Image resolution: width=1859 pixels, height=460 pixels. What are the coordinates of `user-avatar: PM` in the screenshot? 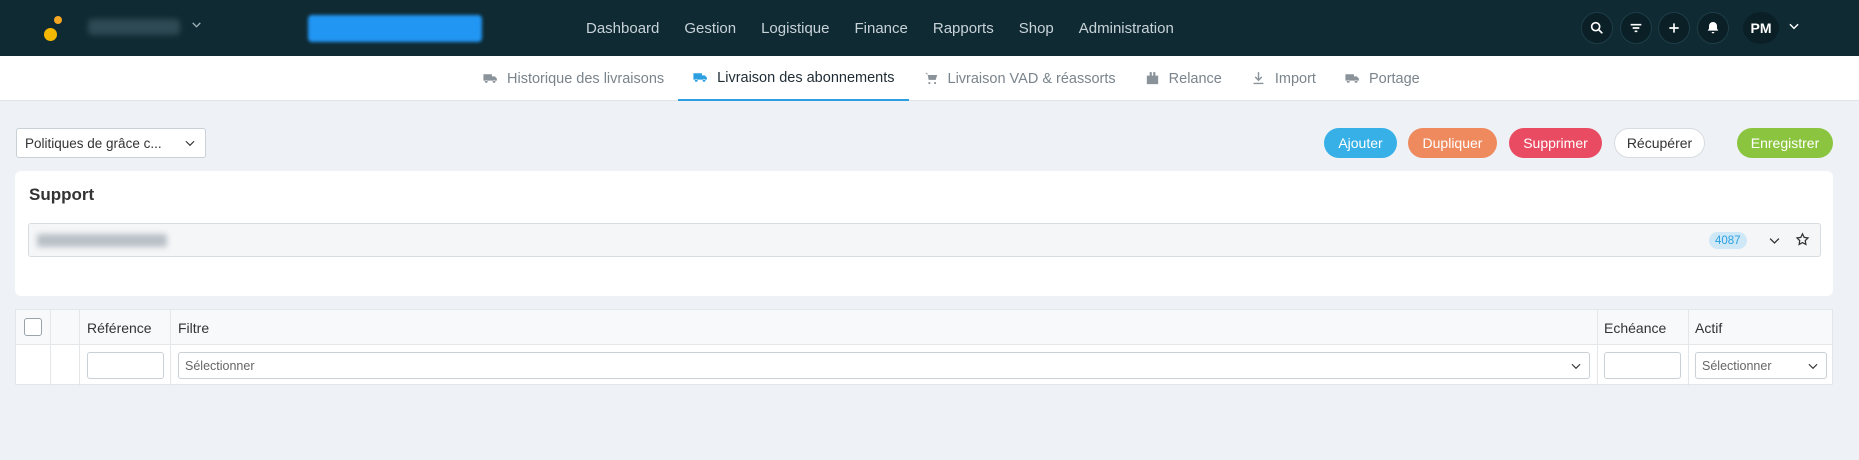 It's located at (1761, 28).